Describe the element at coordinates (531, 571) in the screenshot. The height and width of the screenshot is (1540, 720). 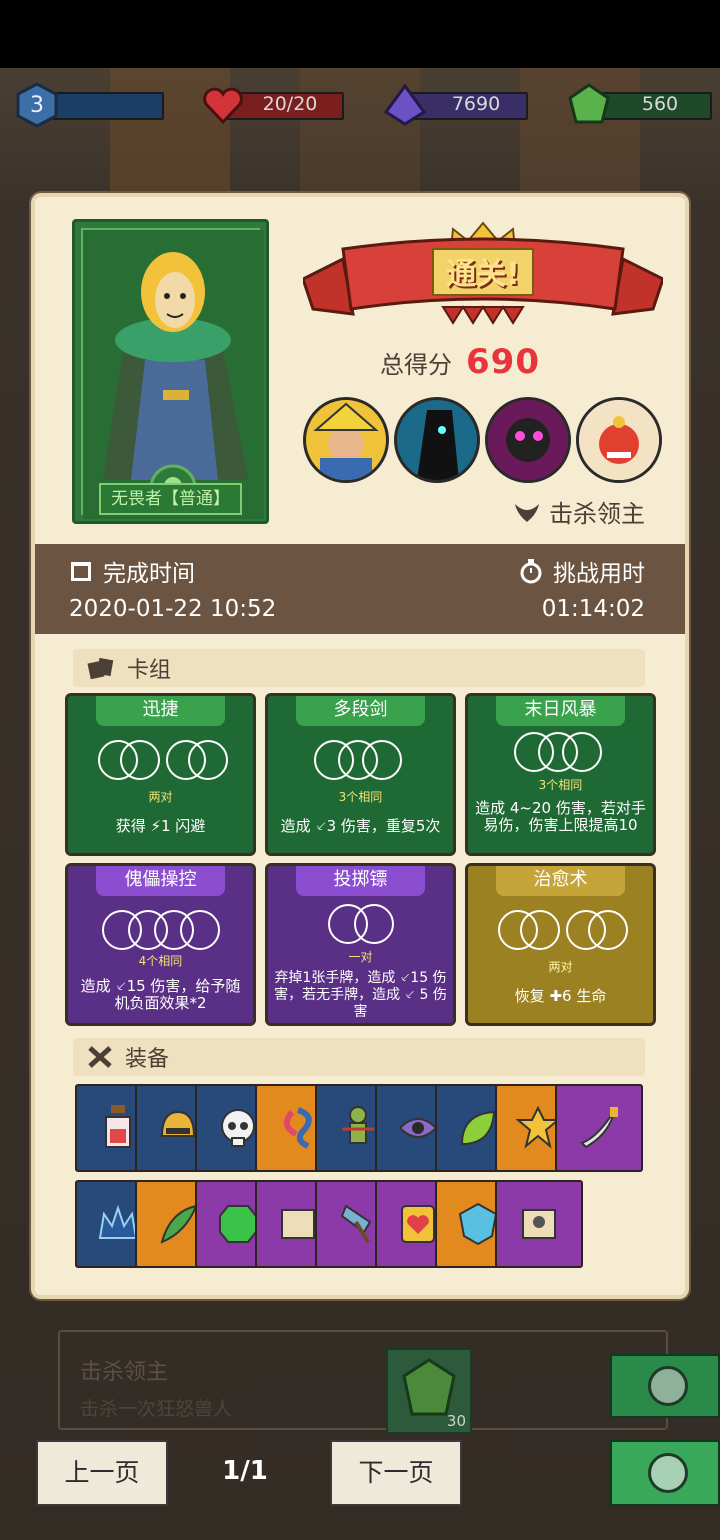
I see `stopwatch-icon` at that location.